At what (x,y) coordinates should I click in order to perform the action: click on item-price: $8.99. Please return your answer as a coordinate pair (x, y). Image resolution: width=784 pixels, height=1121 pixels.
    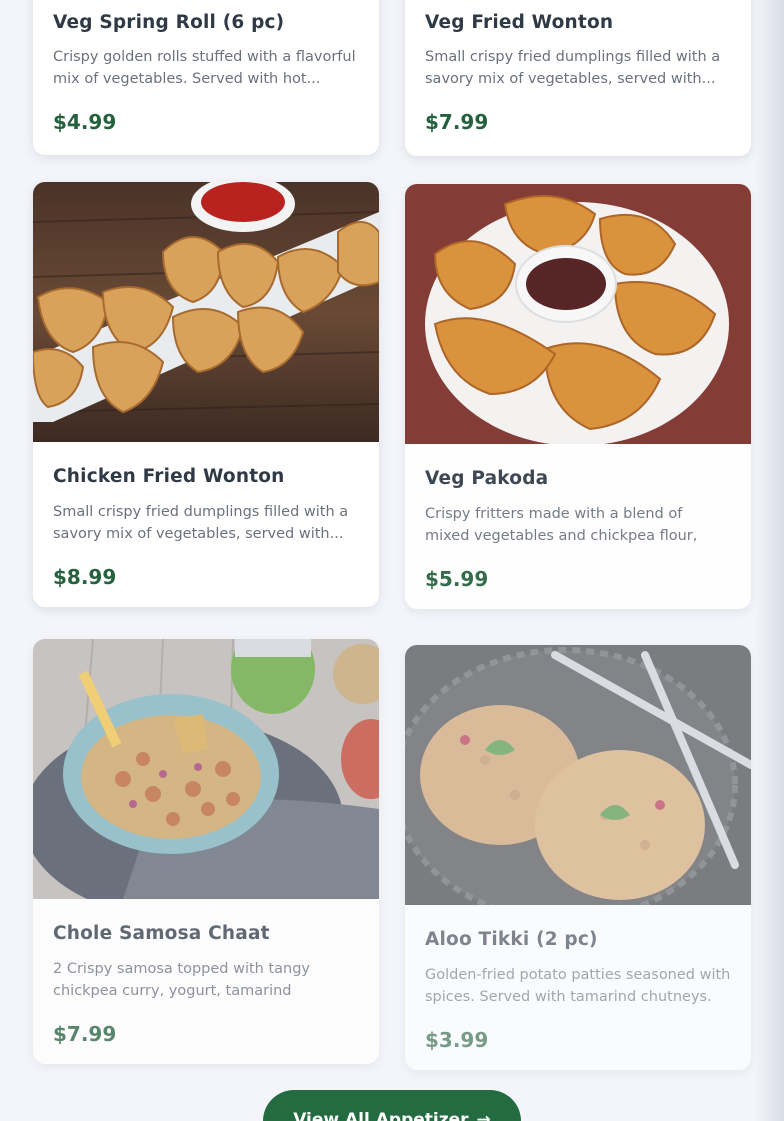
    Looking at the image, I should click on (85, 577).